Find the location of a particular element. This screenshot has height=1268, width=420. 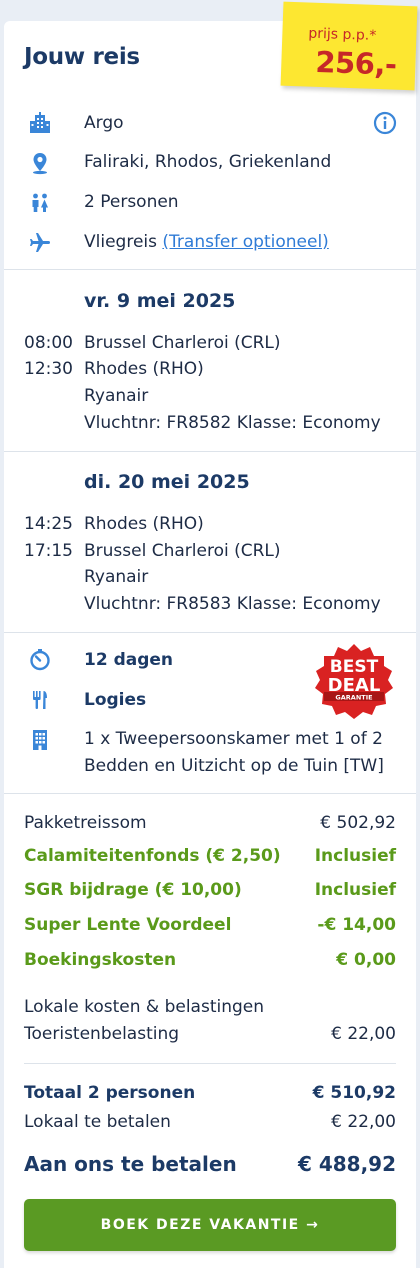

duration-icon is located at coordinates (40, 660).